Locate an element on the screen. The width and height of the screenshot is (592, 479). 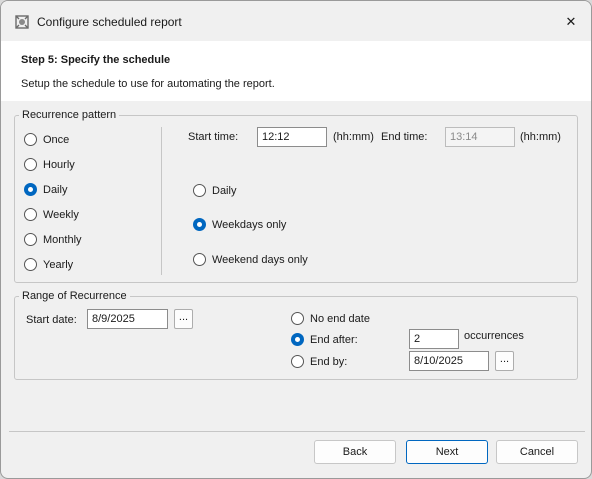
end-time-label: End time: is located at coordinates (404, 137).